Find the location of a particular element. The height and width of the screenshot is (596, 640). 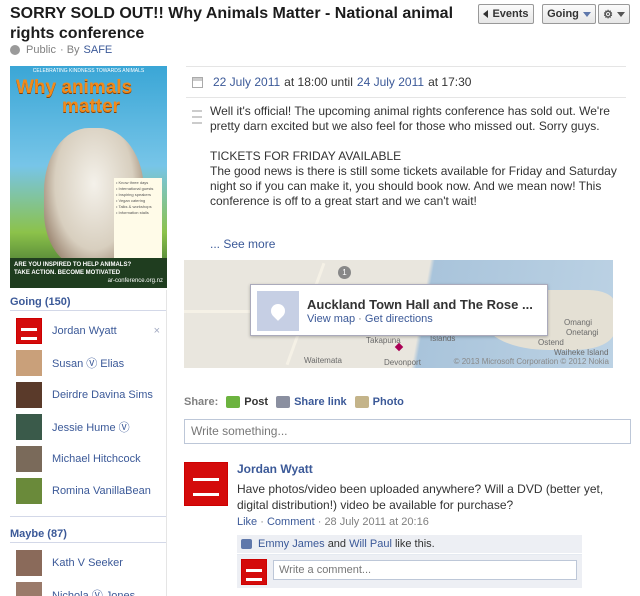

guest-name: Deirdre Davina Sims is located at coordinates (102, 395).